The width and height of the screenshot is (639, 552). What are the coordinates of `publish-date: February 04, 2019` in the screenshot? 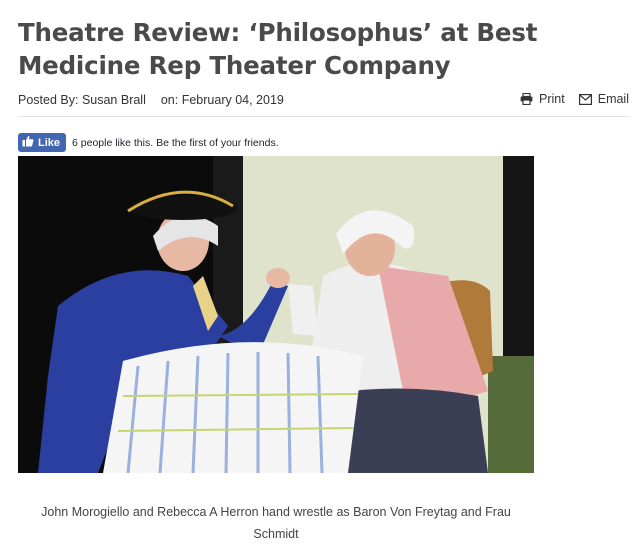 It's located at (232, 100).